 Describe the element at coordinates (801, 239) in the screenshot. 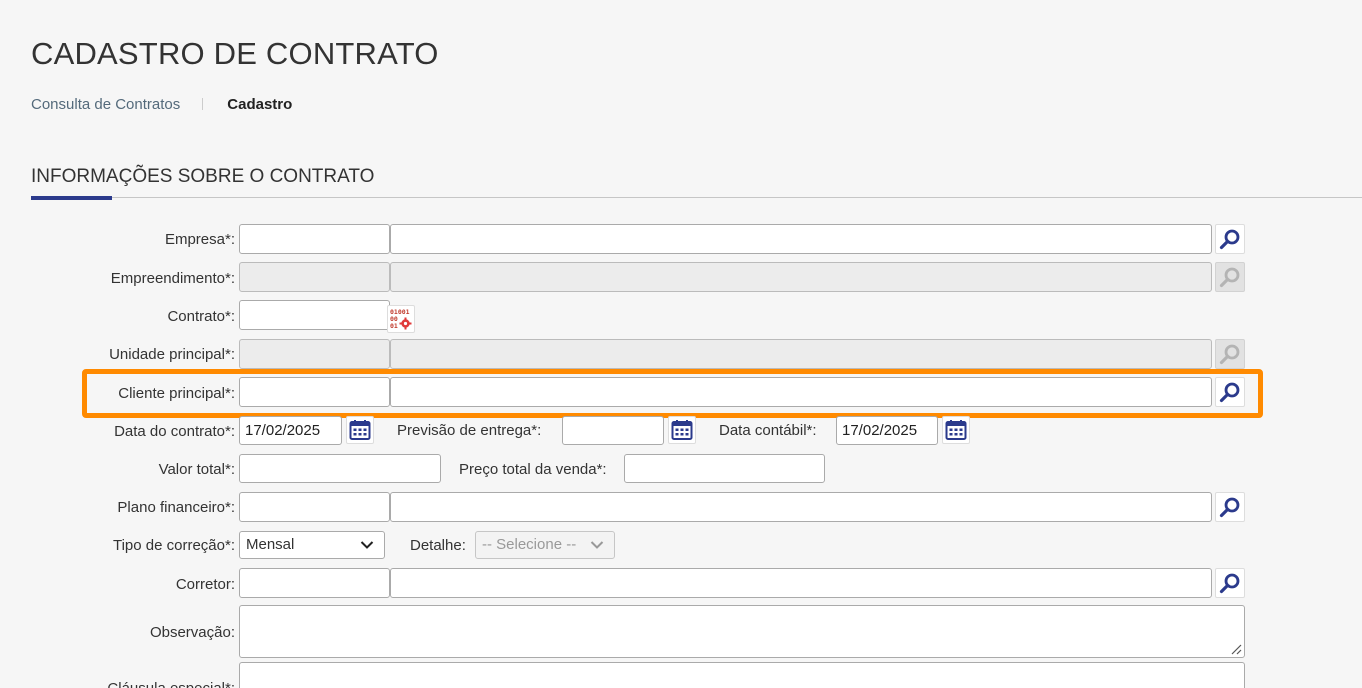

I see `empresa-name-input` at that location.